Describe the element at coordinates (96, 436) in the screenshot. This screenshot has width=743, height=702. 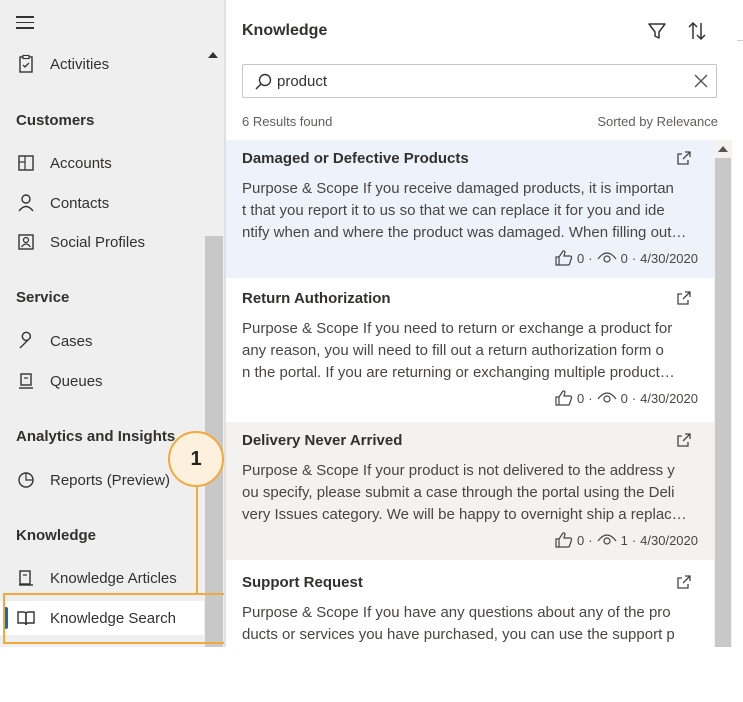
I see `nav-group-analytics: Analytics and Insights` at that location.